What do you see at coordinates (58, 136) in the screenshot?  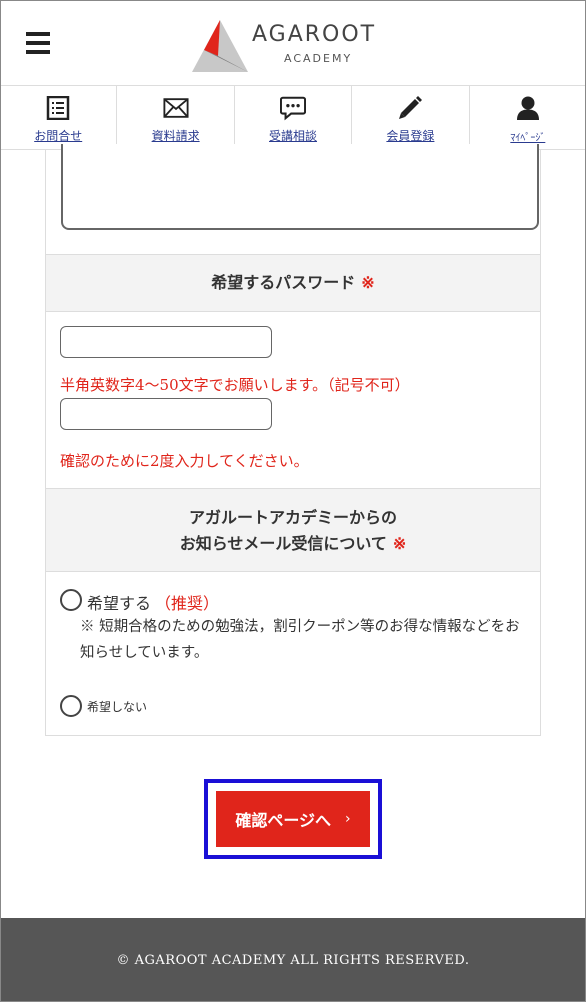 I see `nav-label: お問合せ` at bounding box center [58, 136].